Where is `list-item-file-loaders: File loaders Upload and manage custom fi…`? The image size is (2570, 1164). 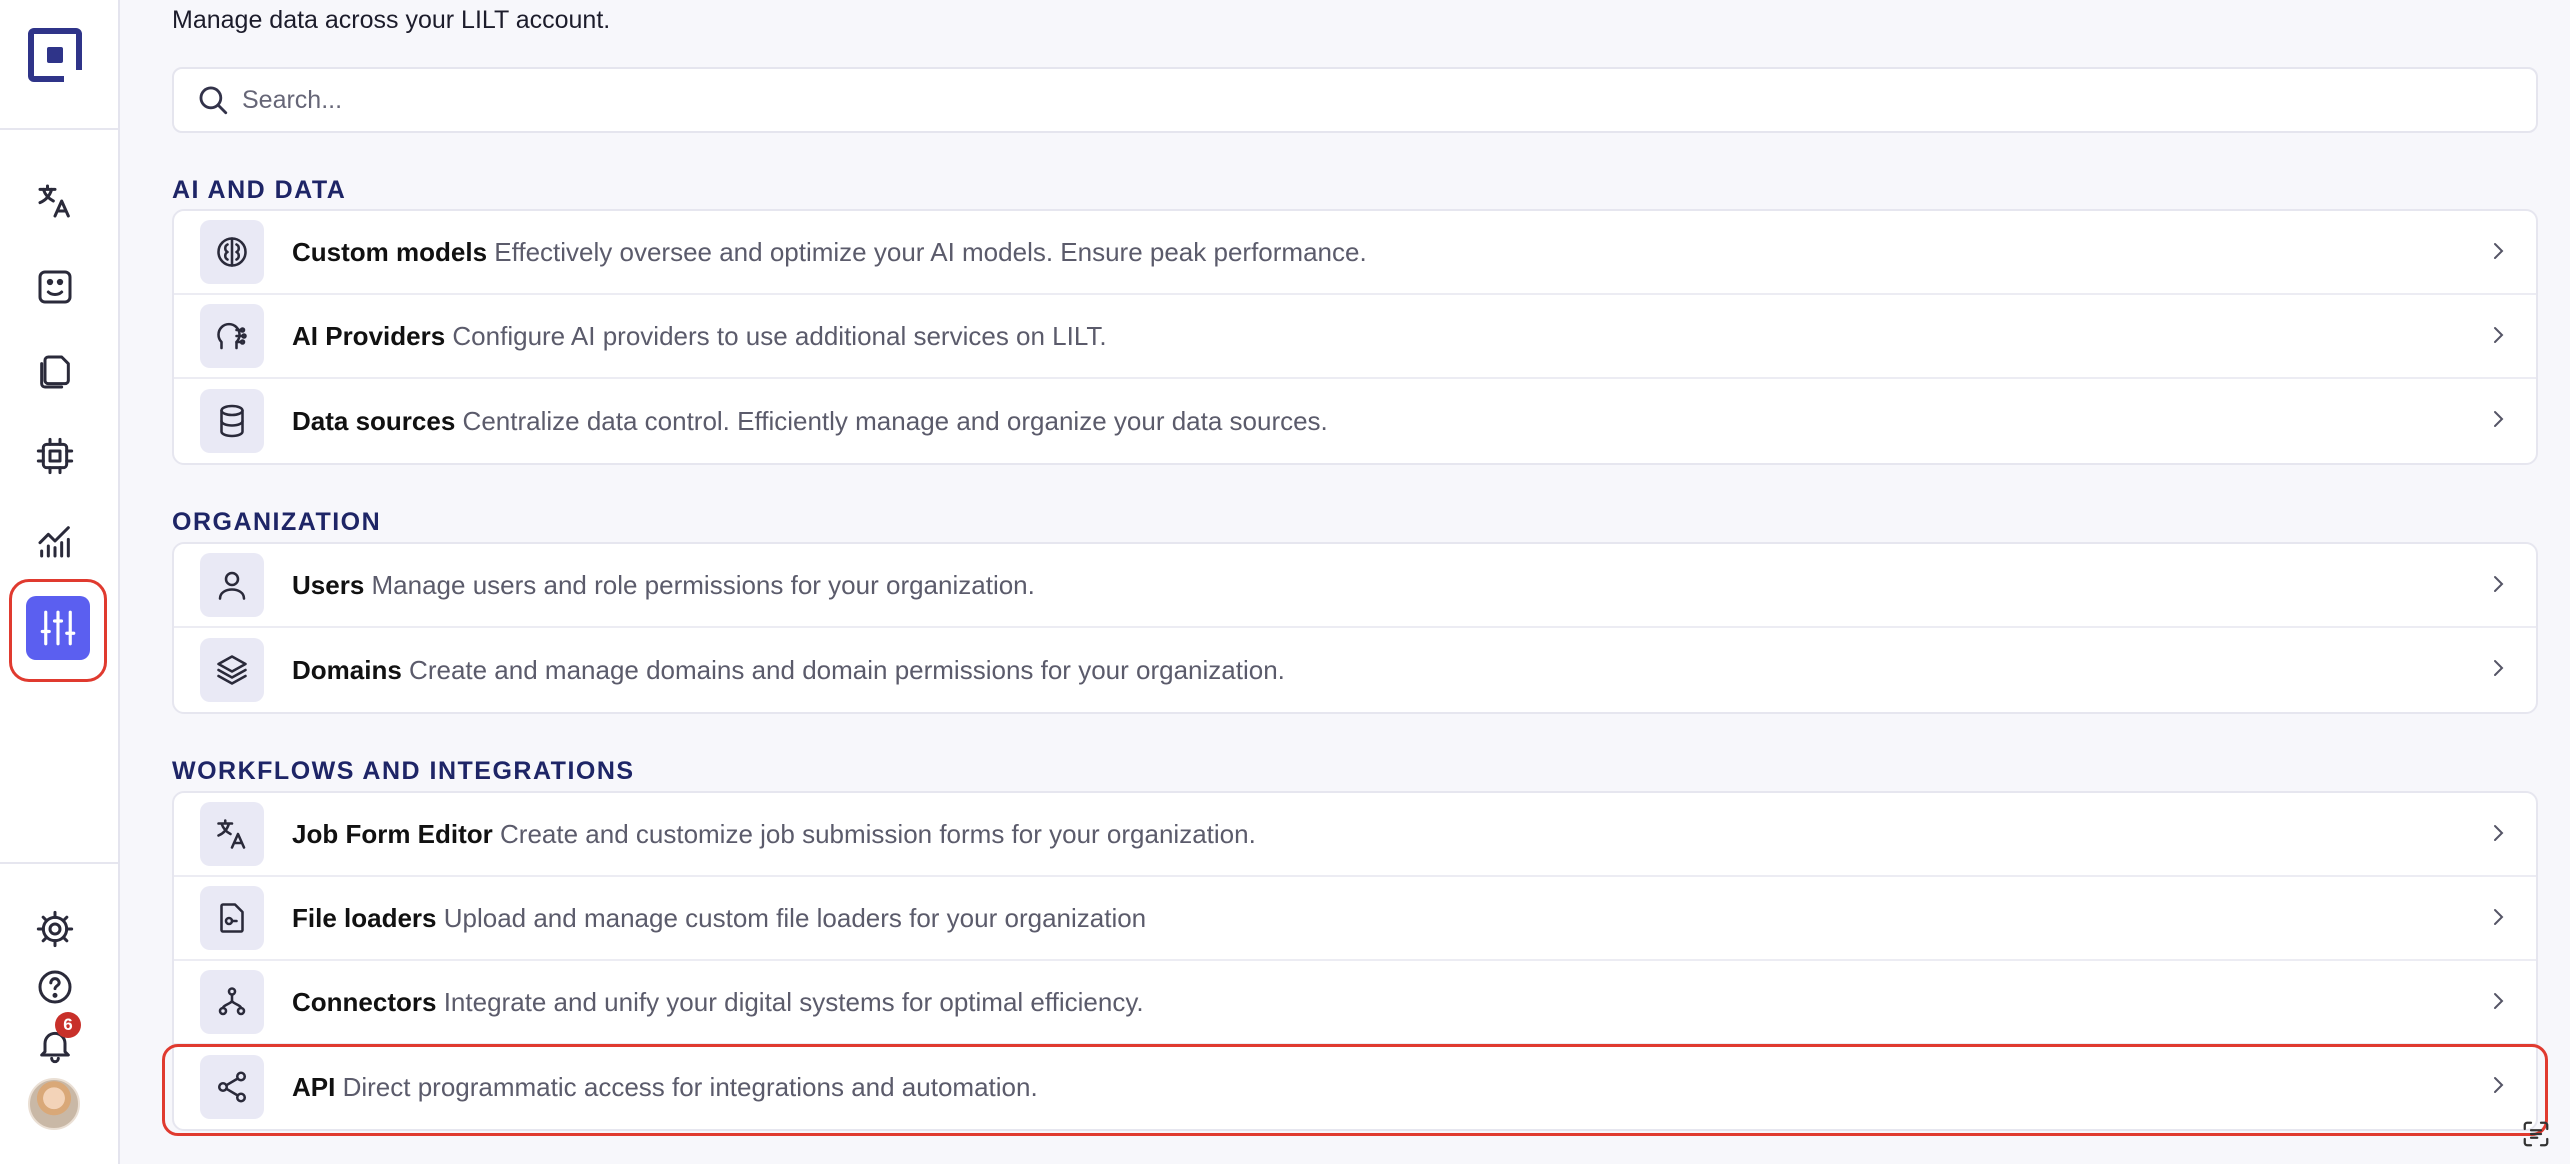 list-item-file-loaders: File loaders Upload and manage custom fi… is located at coordinates (1355, 919).